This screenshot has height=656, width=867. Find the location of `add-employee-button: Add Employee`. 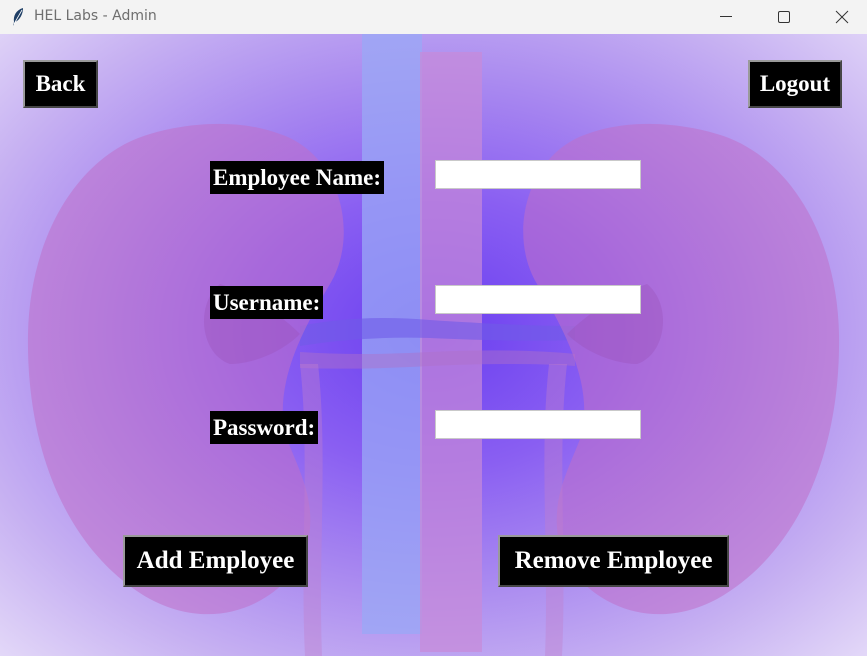

add-employee-button: Add Employee is located at coordinates (215, 561).